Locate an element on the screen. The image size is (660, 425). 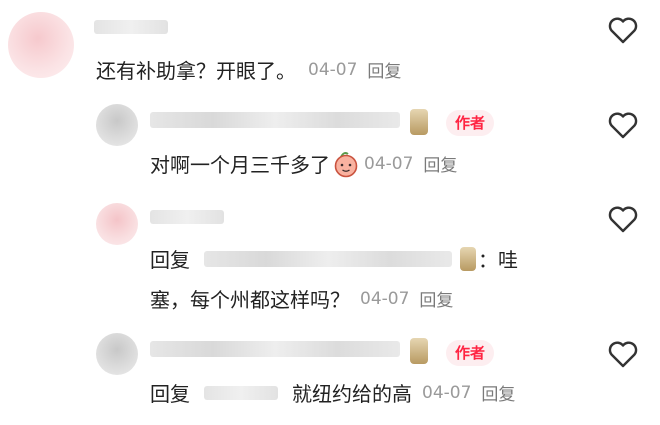
reply-text: 就纽约给的高 is located at coordinates (352, 394).